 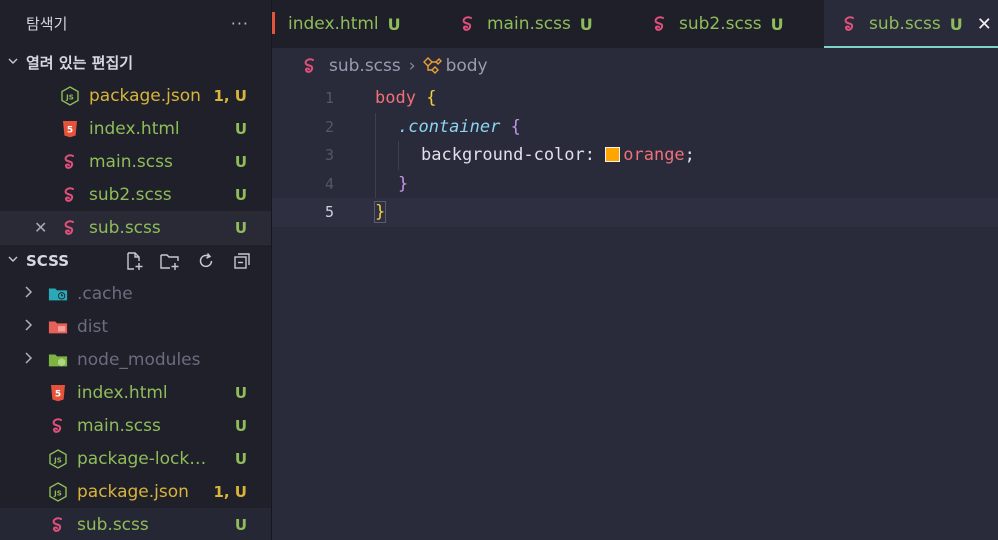 I want to click on line-content: .container {, so click(x=459, y=127).